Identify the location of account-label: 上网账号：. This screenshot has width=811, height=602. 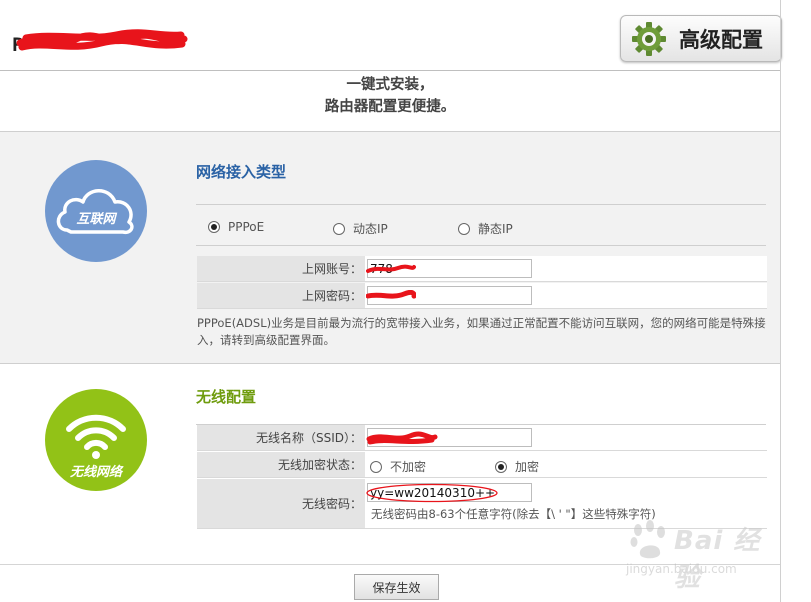
(281, 268).